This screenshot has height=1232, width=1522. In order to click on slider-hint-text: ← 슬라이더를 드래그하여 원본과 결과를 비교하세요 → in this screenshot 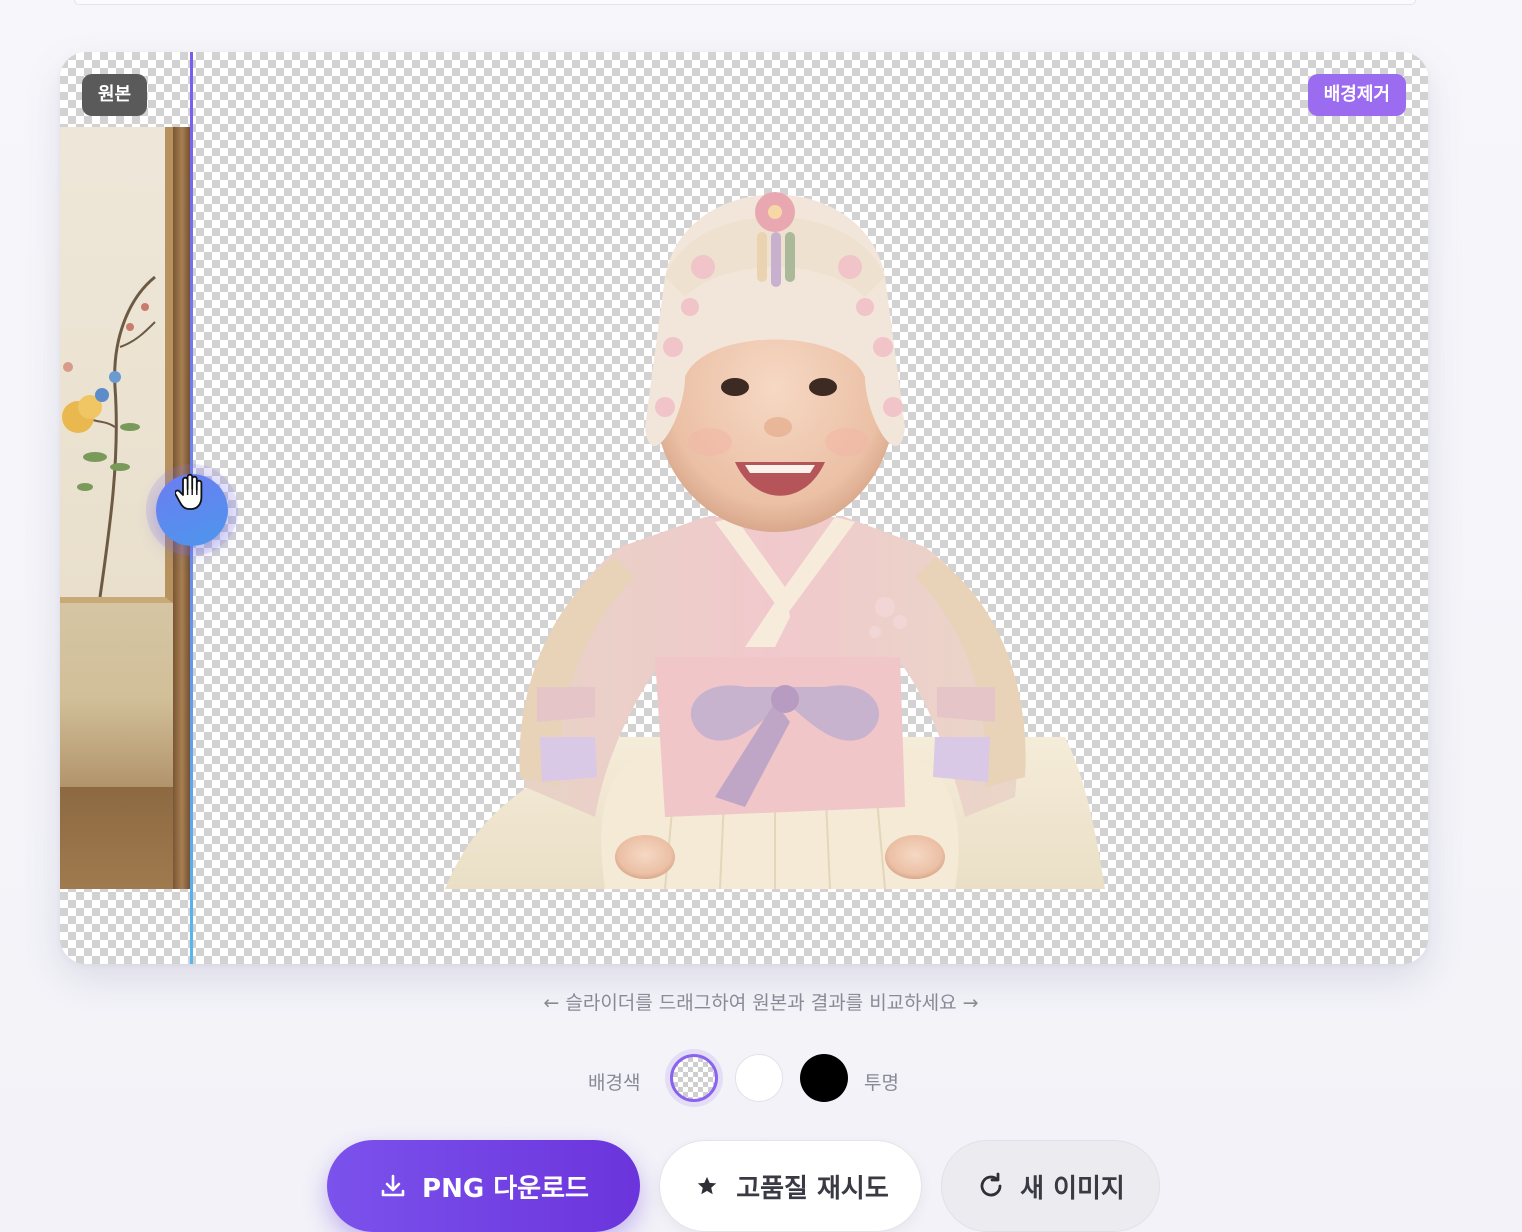, I will do `click(761, 1003)`.